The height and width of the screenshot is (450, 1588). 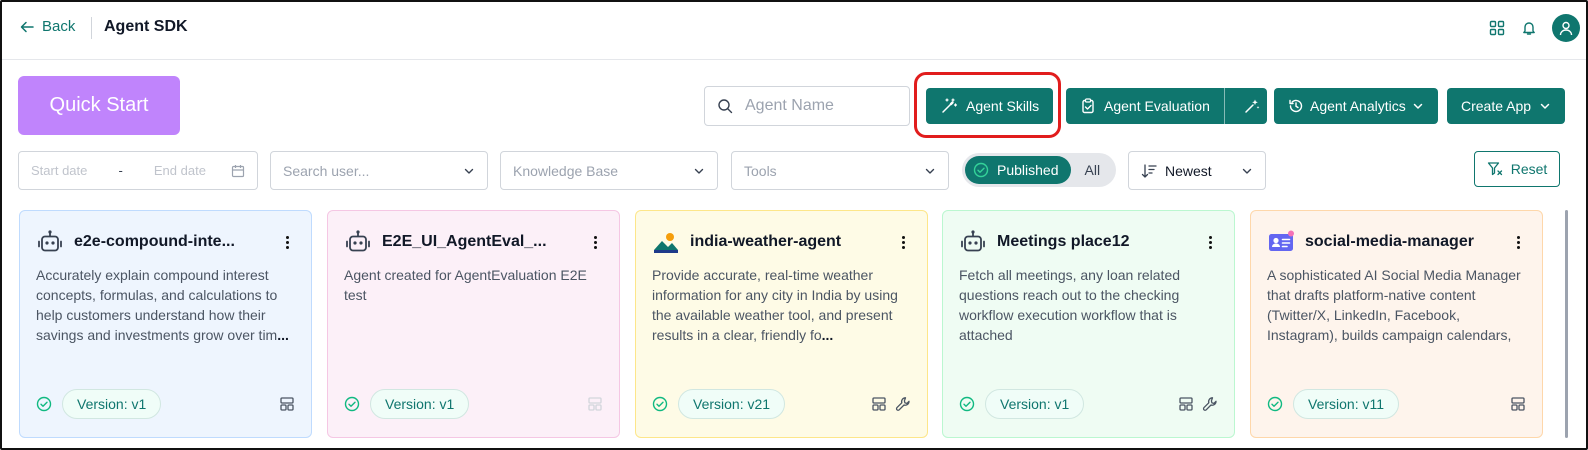 I want to click on id-card-icon, so click(x=1281, y=242).